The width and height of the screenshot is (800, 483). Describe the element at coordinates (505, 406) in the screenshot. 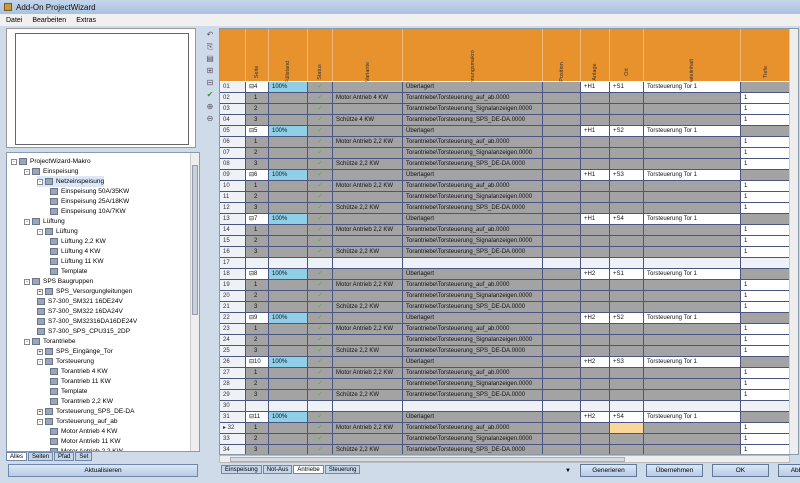

I see `table-row: 30` at that location.